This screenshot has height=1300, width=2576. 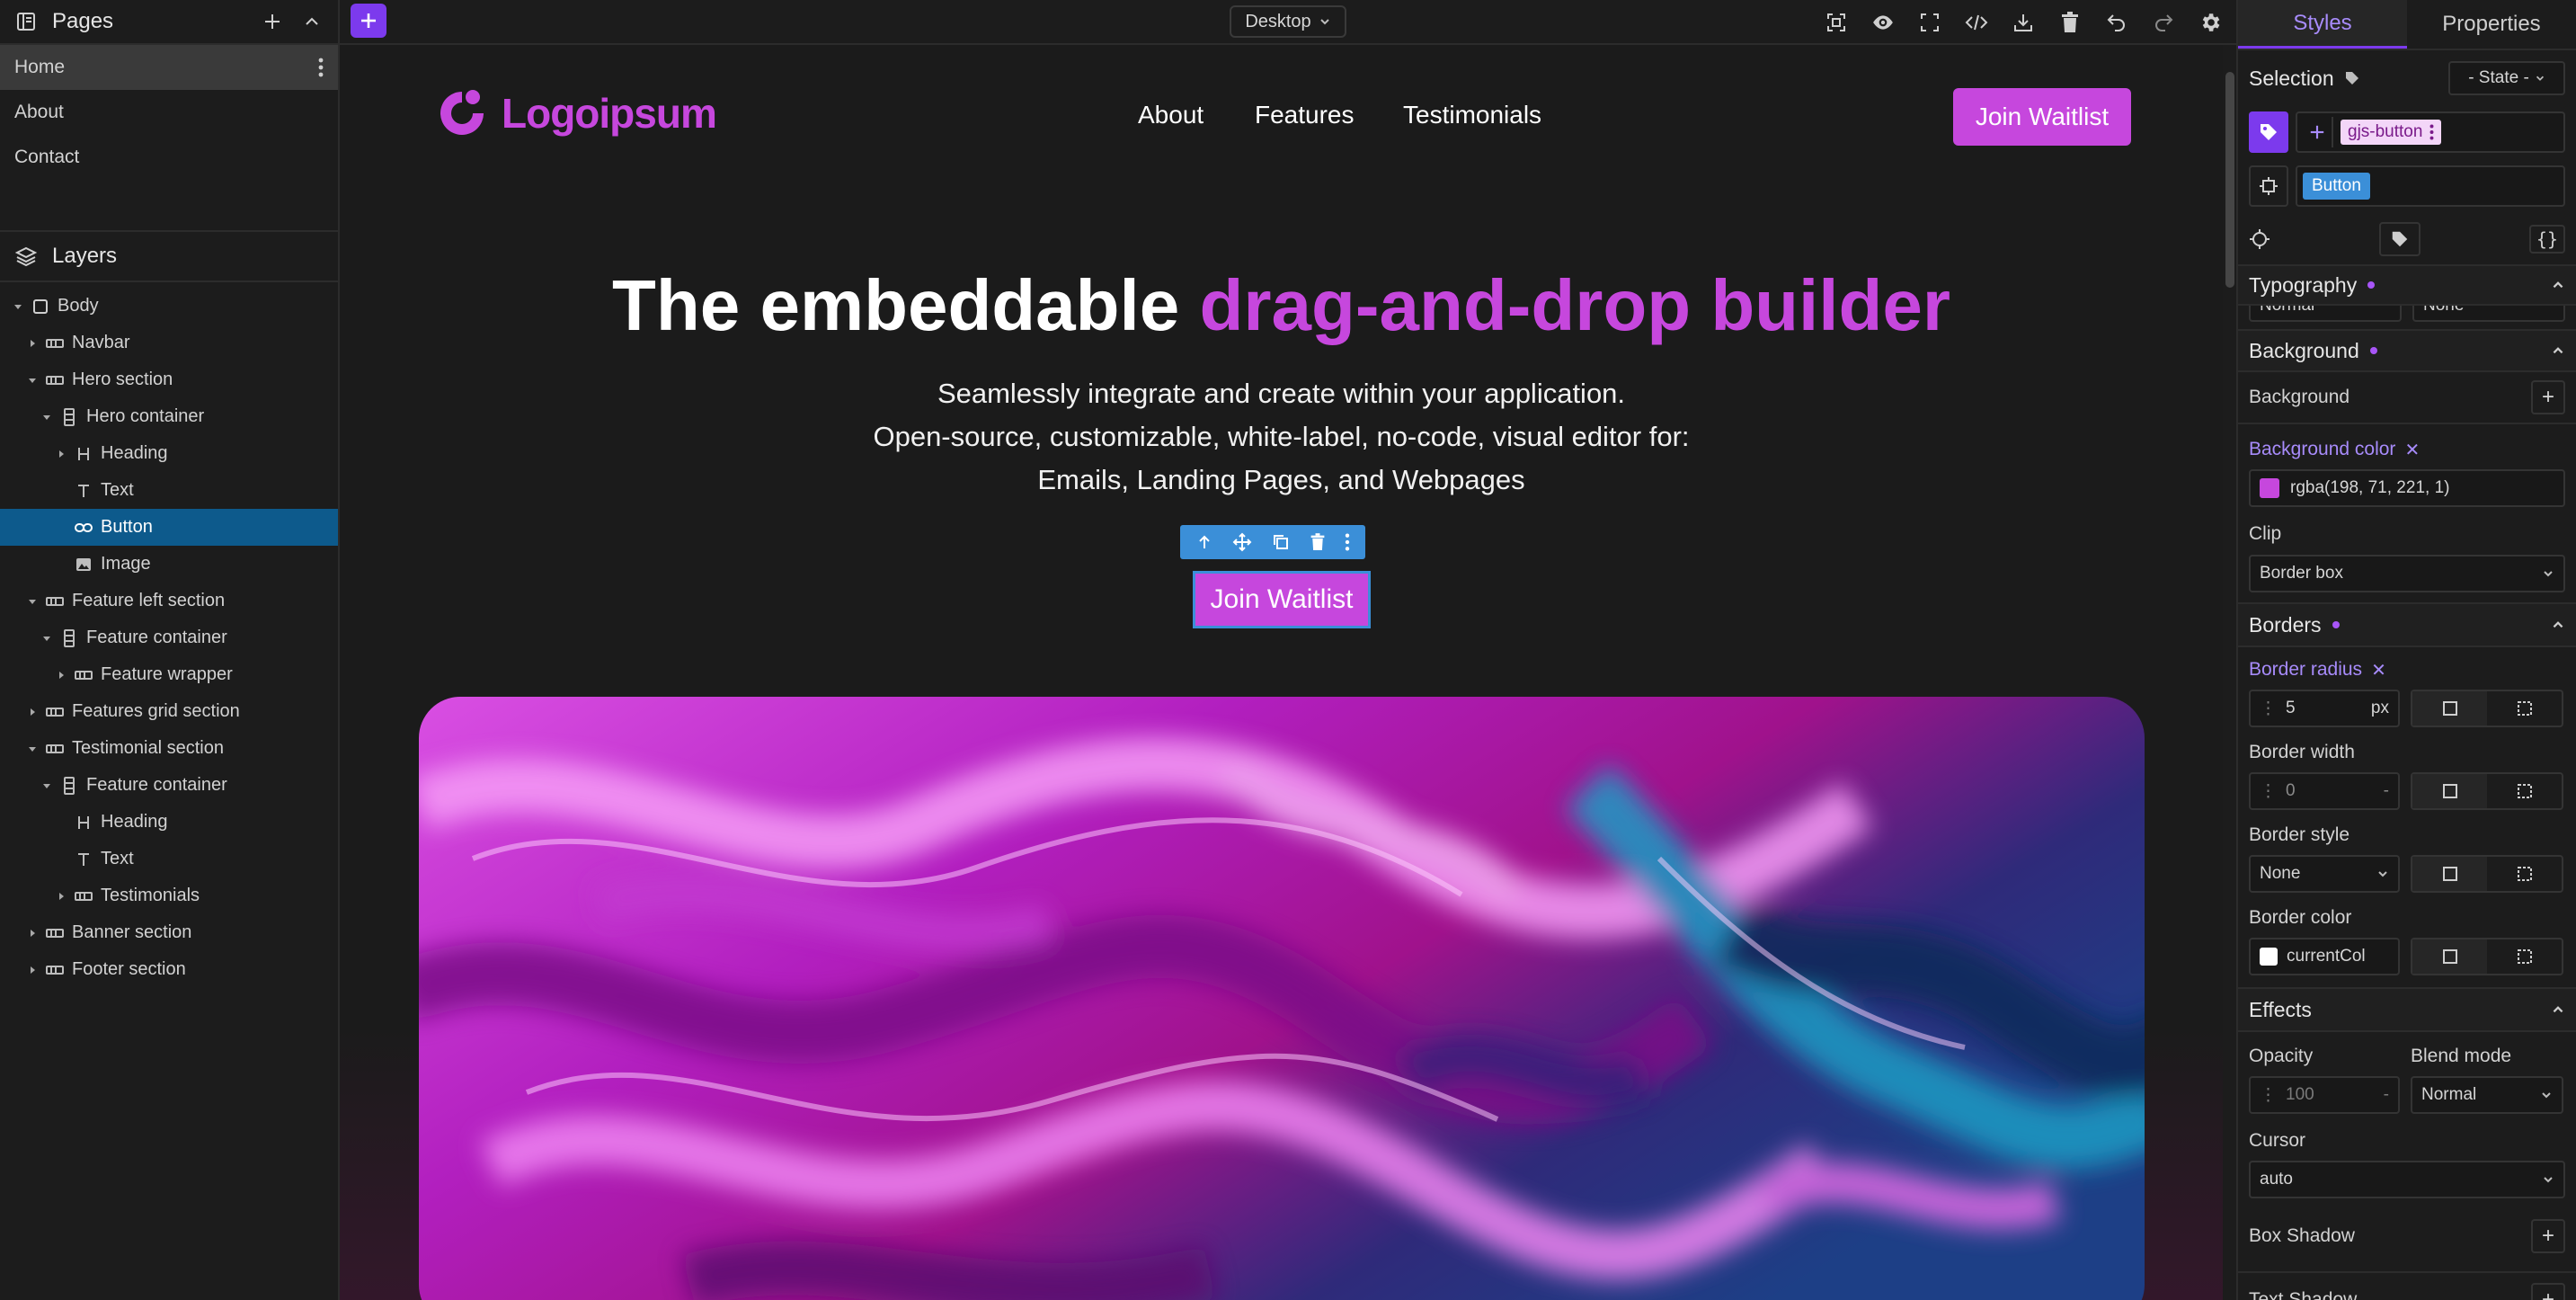 I want to click on hero-heading: The embeddable drag-and-drop builder, so click(x=1281, y=305).